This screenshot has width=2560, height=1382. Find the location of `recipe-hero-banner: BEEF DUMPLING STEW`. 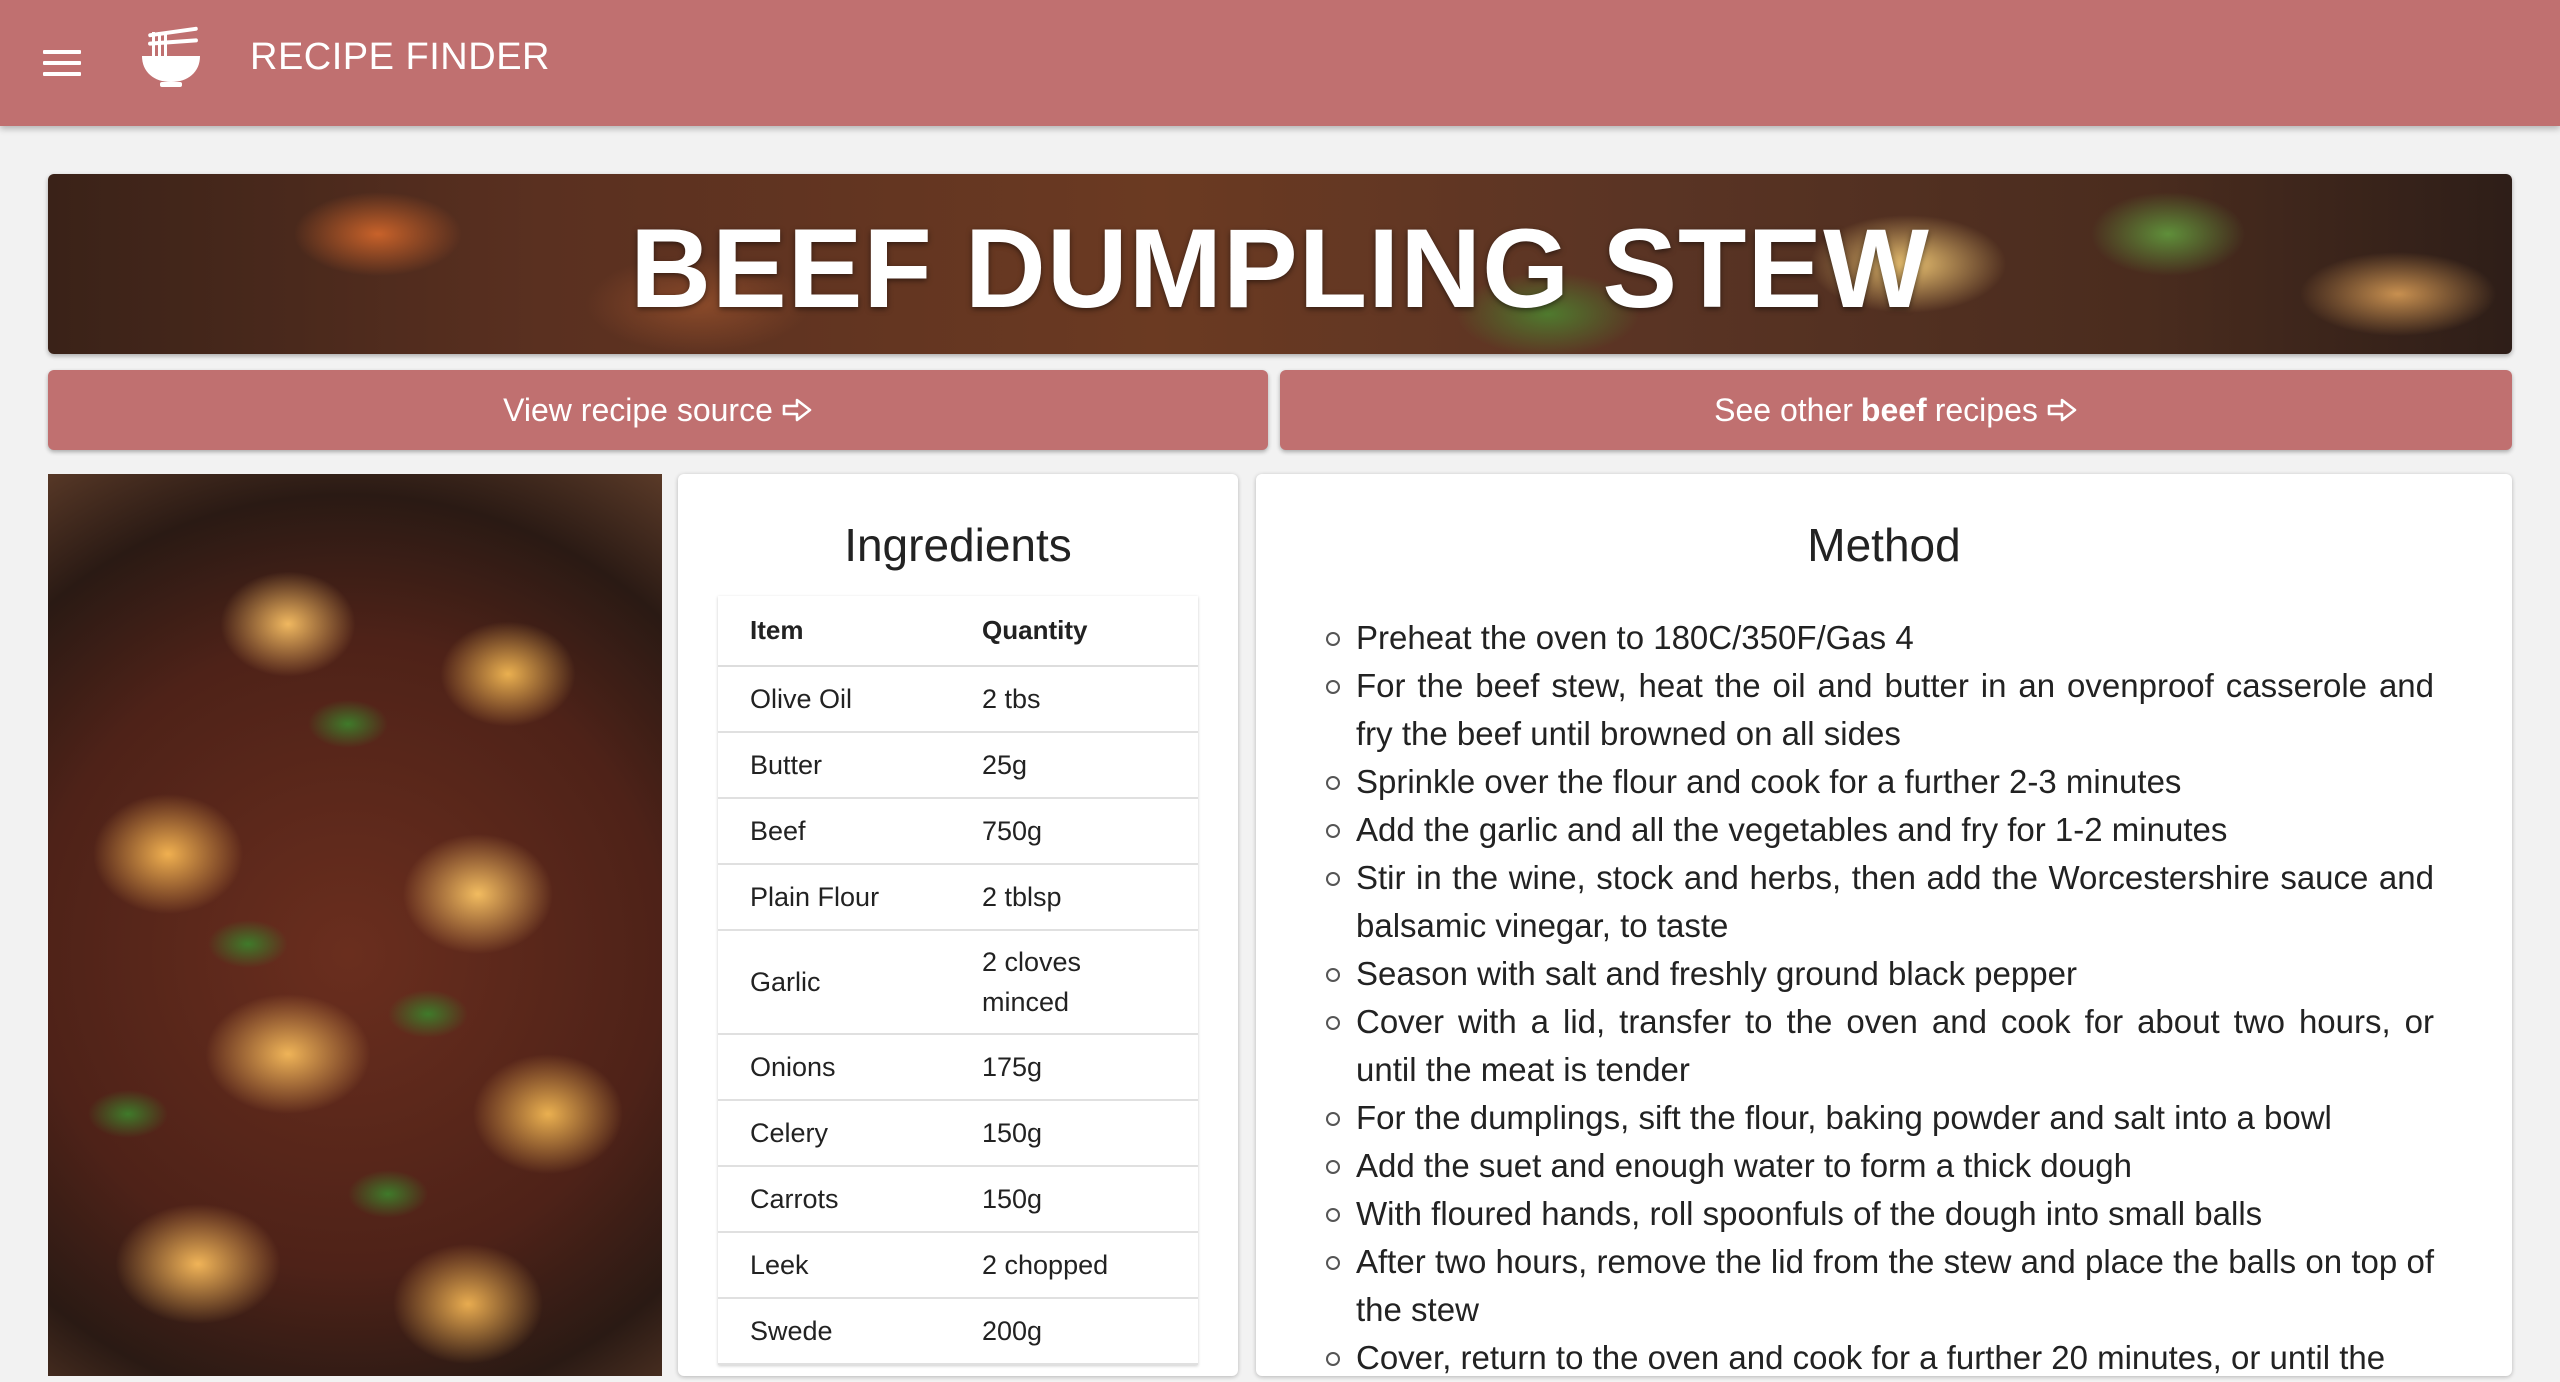

recipe-hero-banner: BEEF DUMPLING STEW is located at coordinates (1280, 264).